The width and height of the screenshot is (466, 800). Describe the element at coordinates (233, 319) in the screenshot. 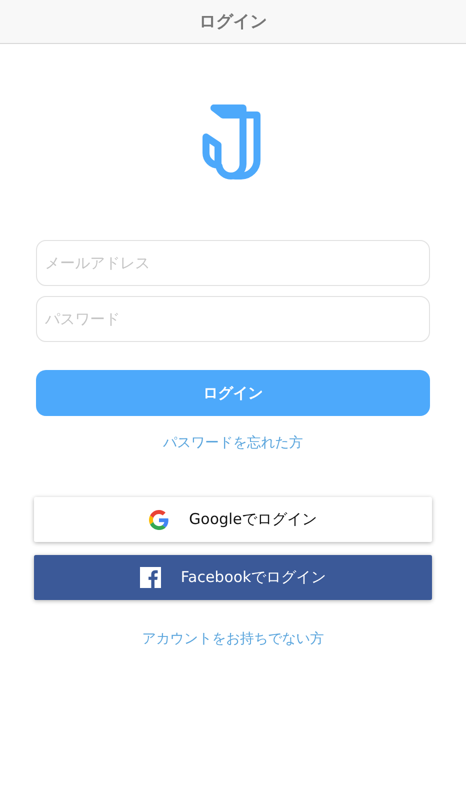

I see `password-field: パスワード` at that location.